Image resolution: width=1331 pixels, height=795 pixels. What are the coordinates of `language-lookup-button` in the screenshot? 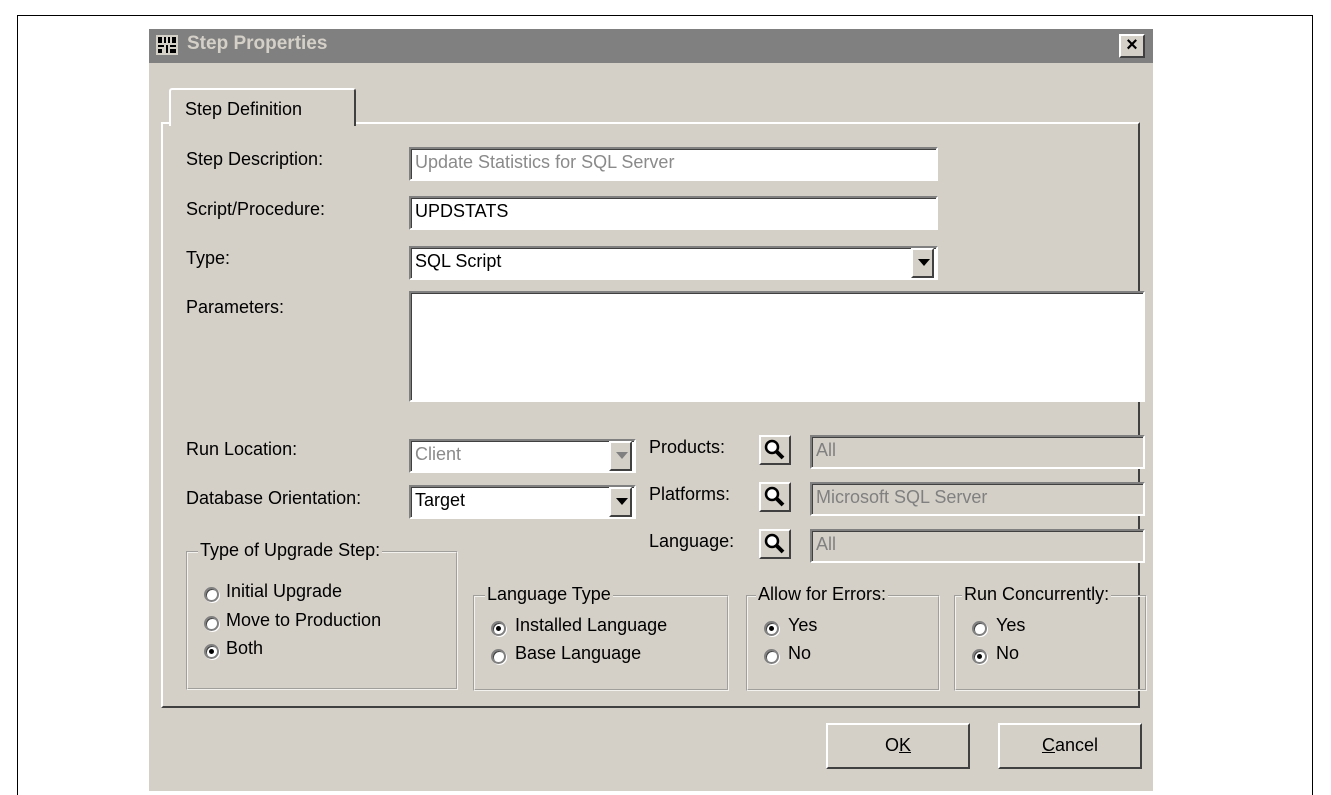 It's located at (775, 544).